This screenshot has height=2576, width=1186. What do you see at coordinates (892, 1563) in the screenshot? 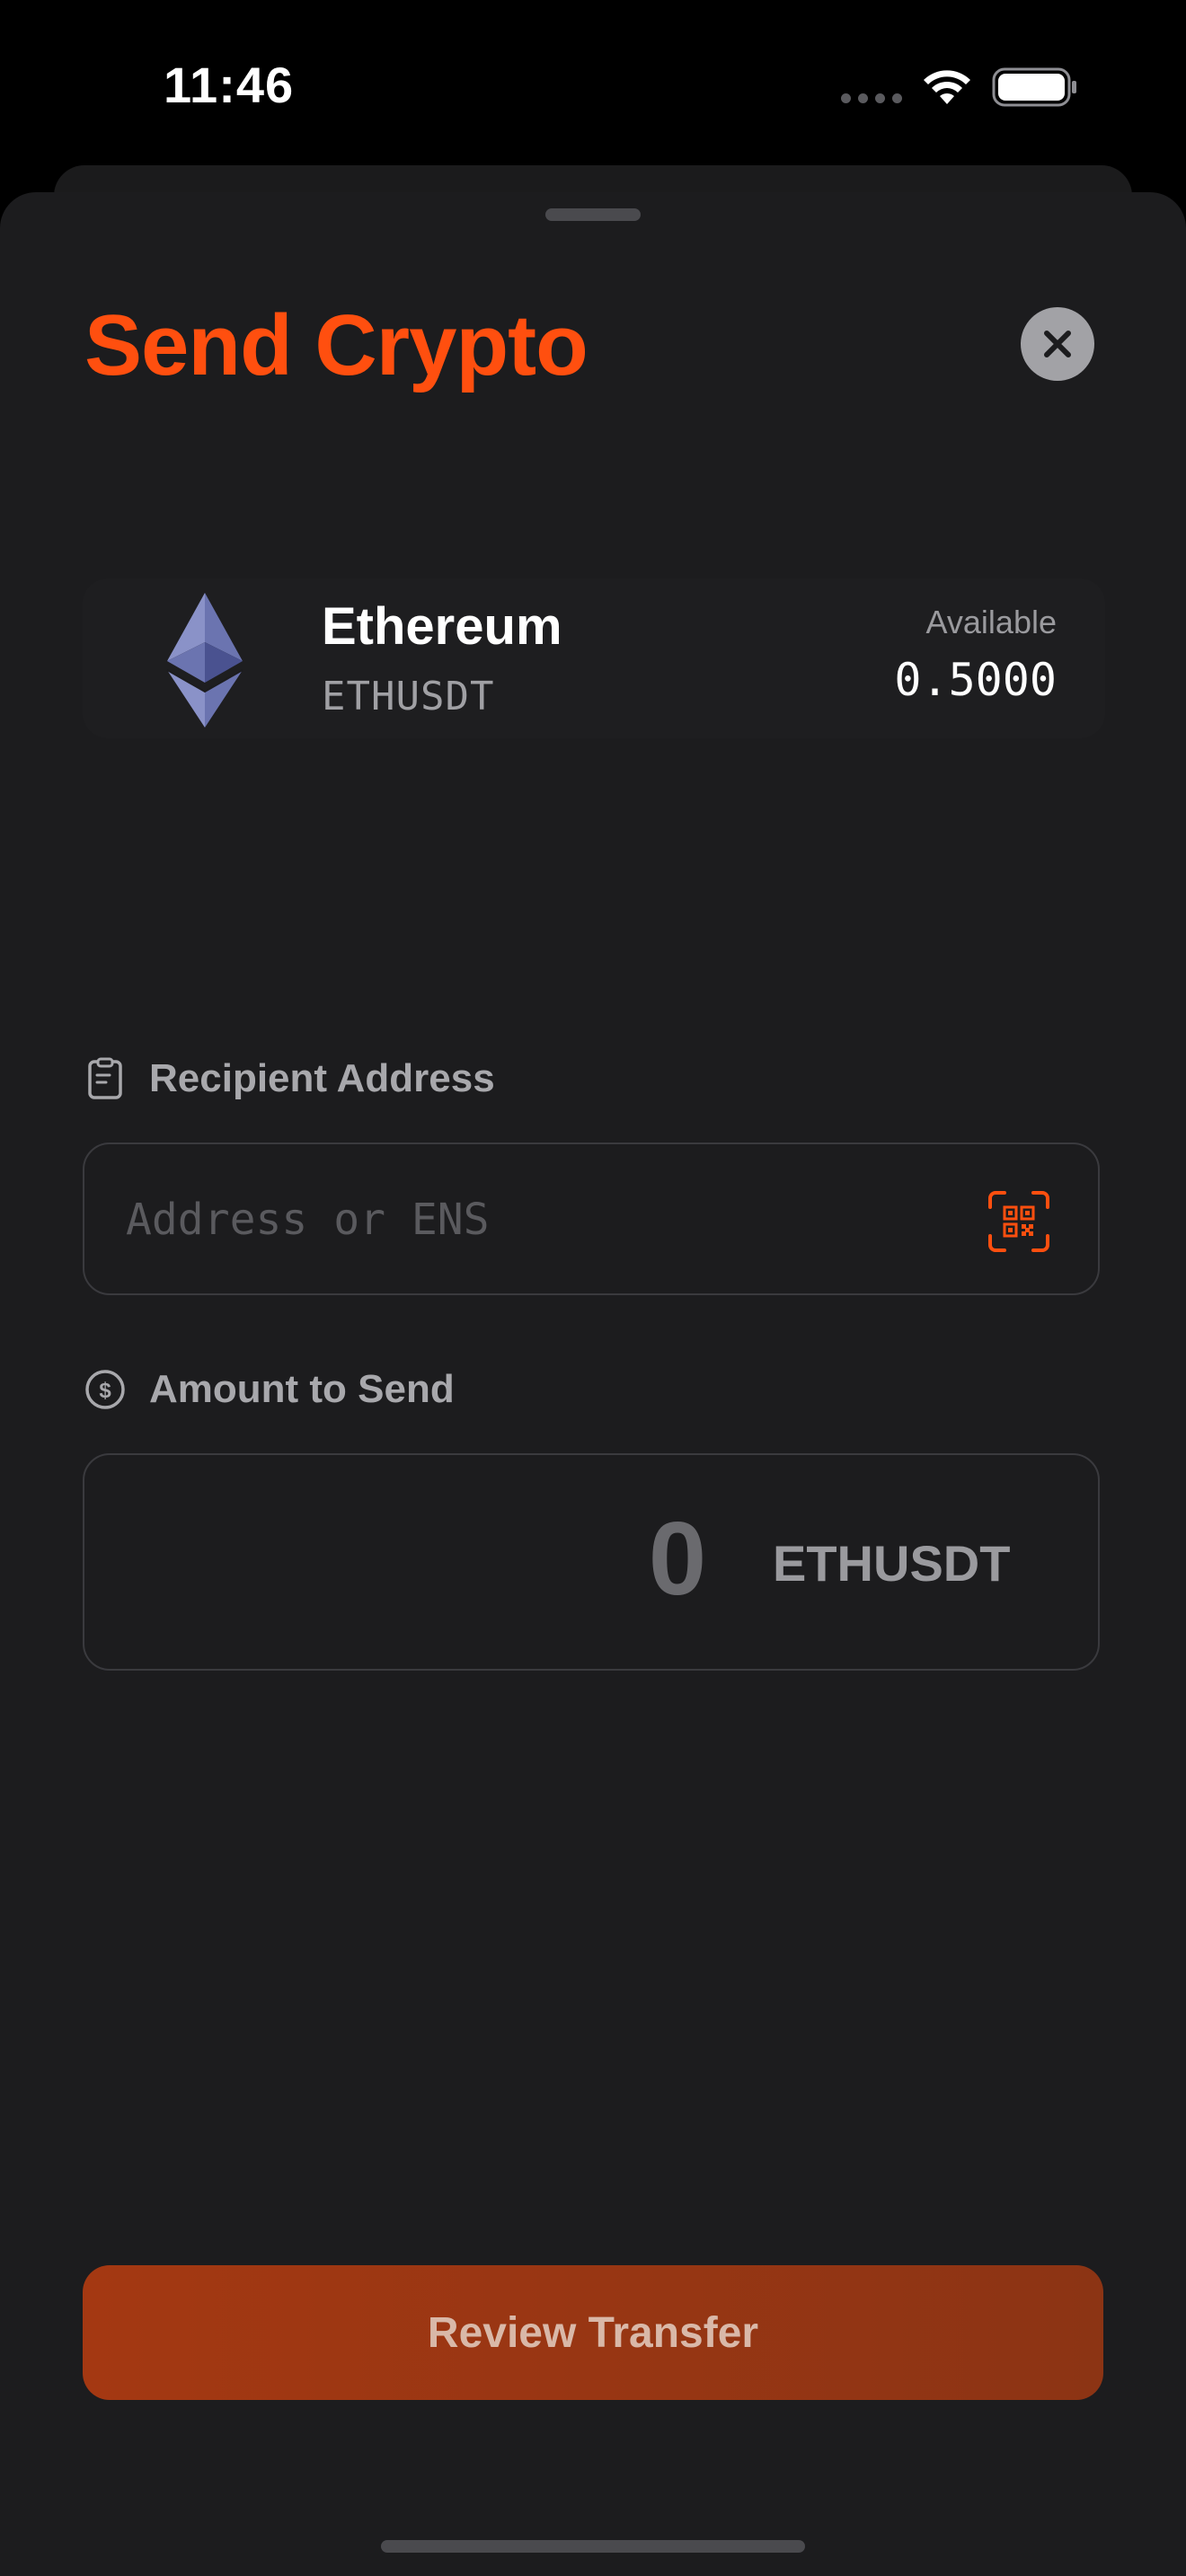
I see `amount-unit: ETHUSDT` at bounding box center [892, 1563].